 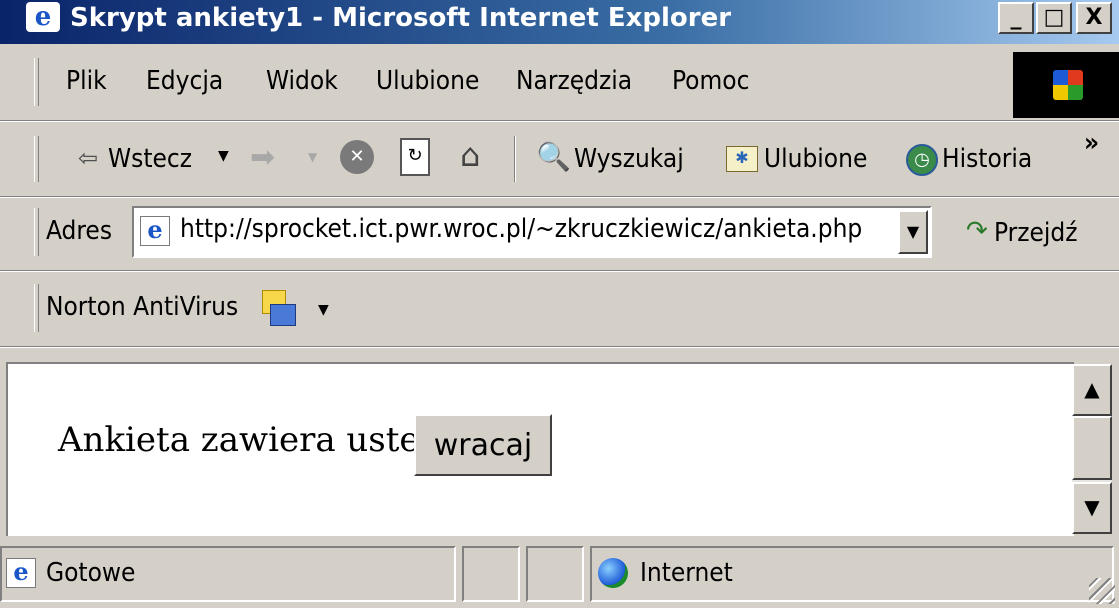 I want to click on resize-grip-icon, so click(x=1102, y=591).